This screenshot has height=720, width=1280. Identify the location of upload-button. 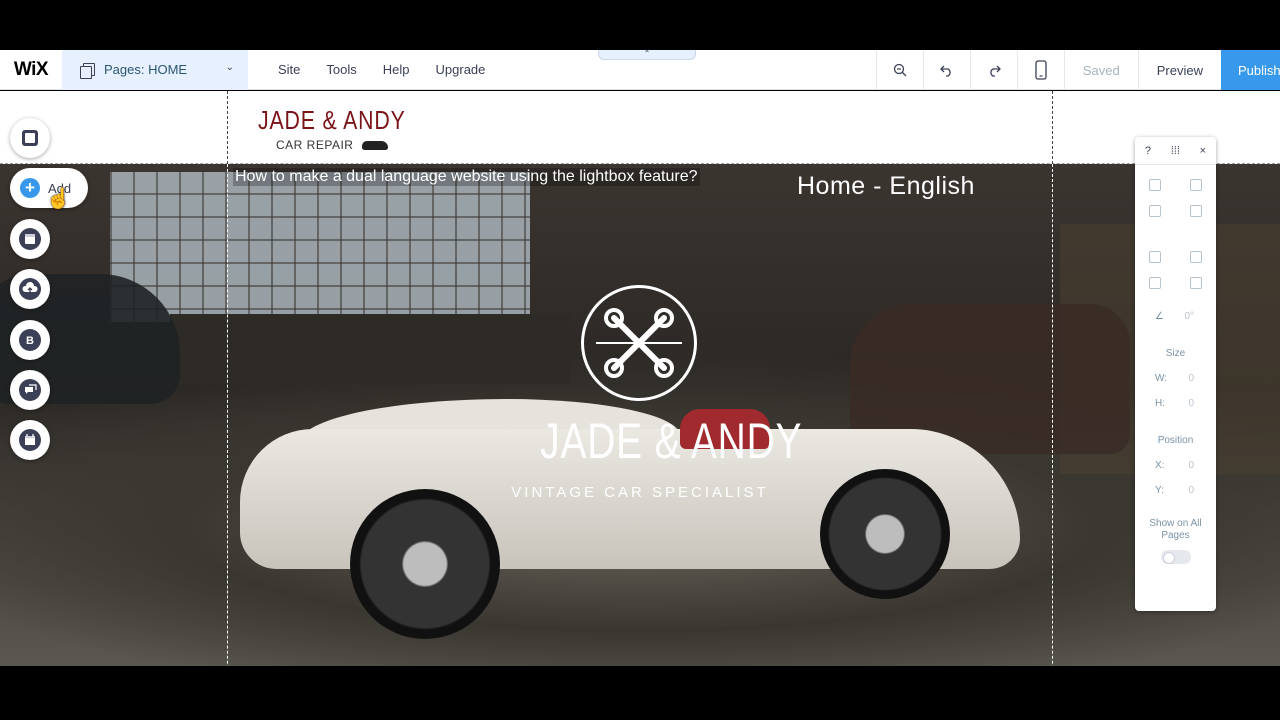
(30, 289).